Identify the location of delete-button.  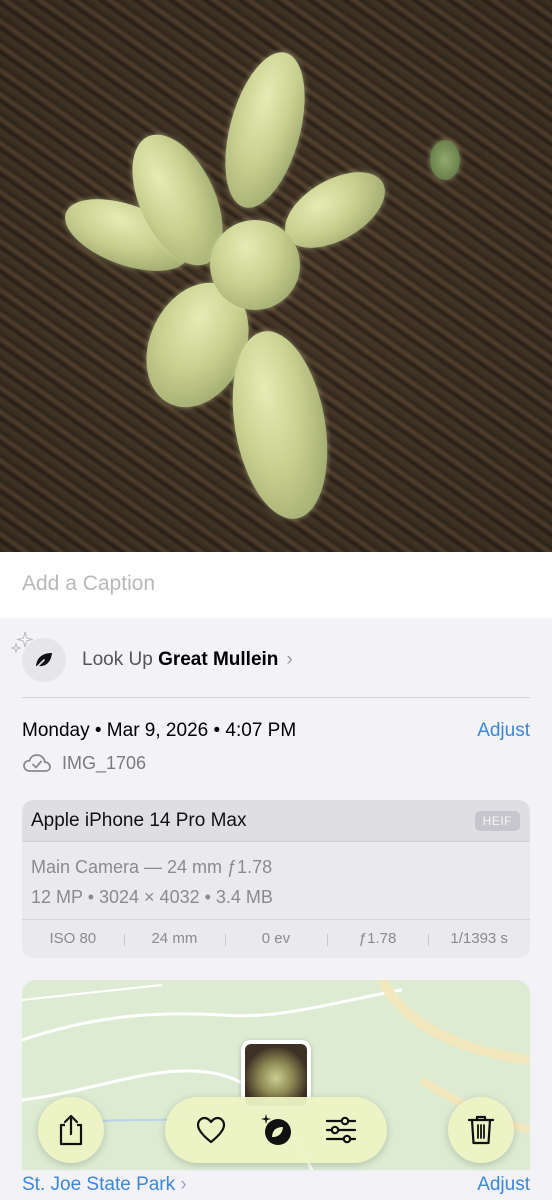
(481, 1130).